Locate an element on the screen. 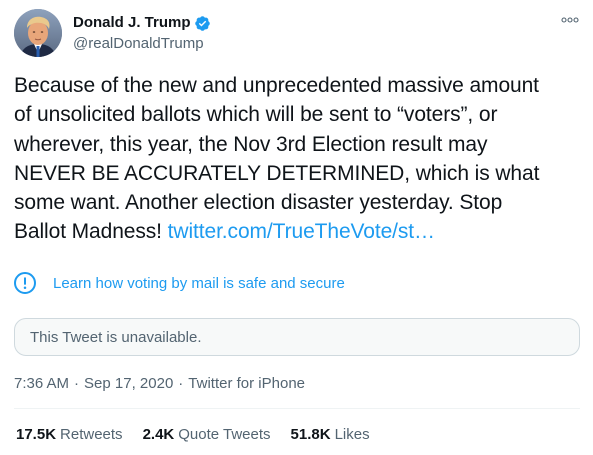 The height and width of the screenshot is (455, 593). divider is located at coordinates (297, 408).